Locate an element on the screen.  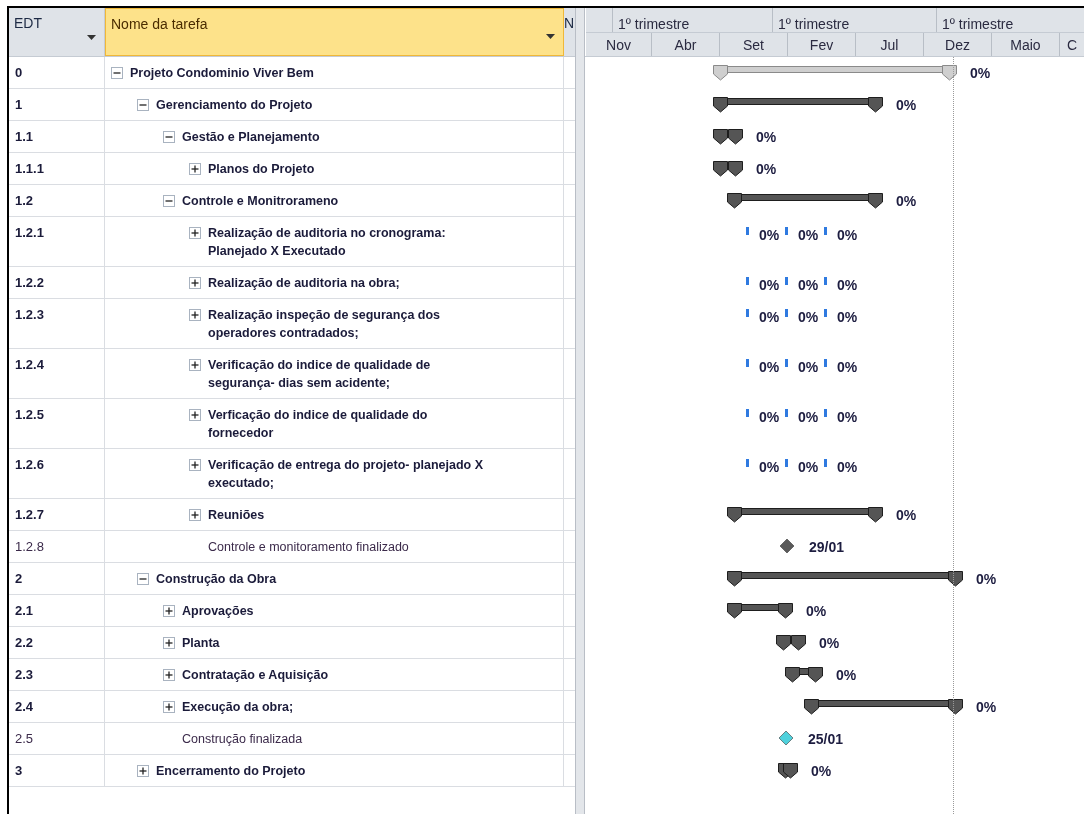
column-title: Nome da tarefa is located at coordinates (159, 24).